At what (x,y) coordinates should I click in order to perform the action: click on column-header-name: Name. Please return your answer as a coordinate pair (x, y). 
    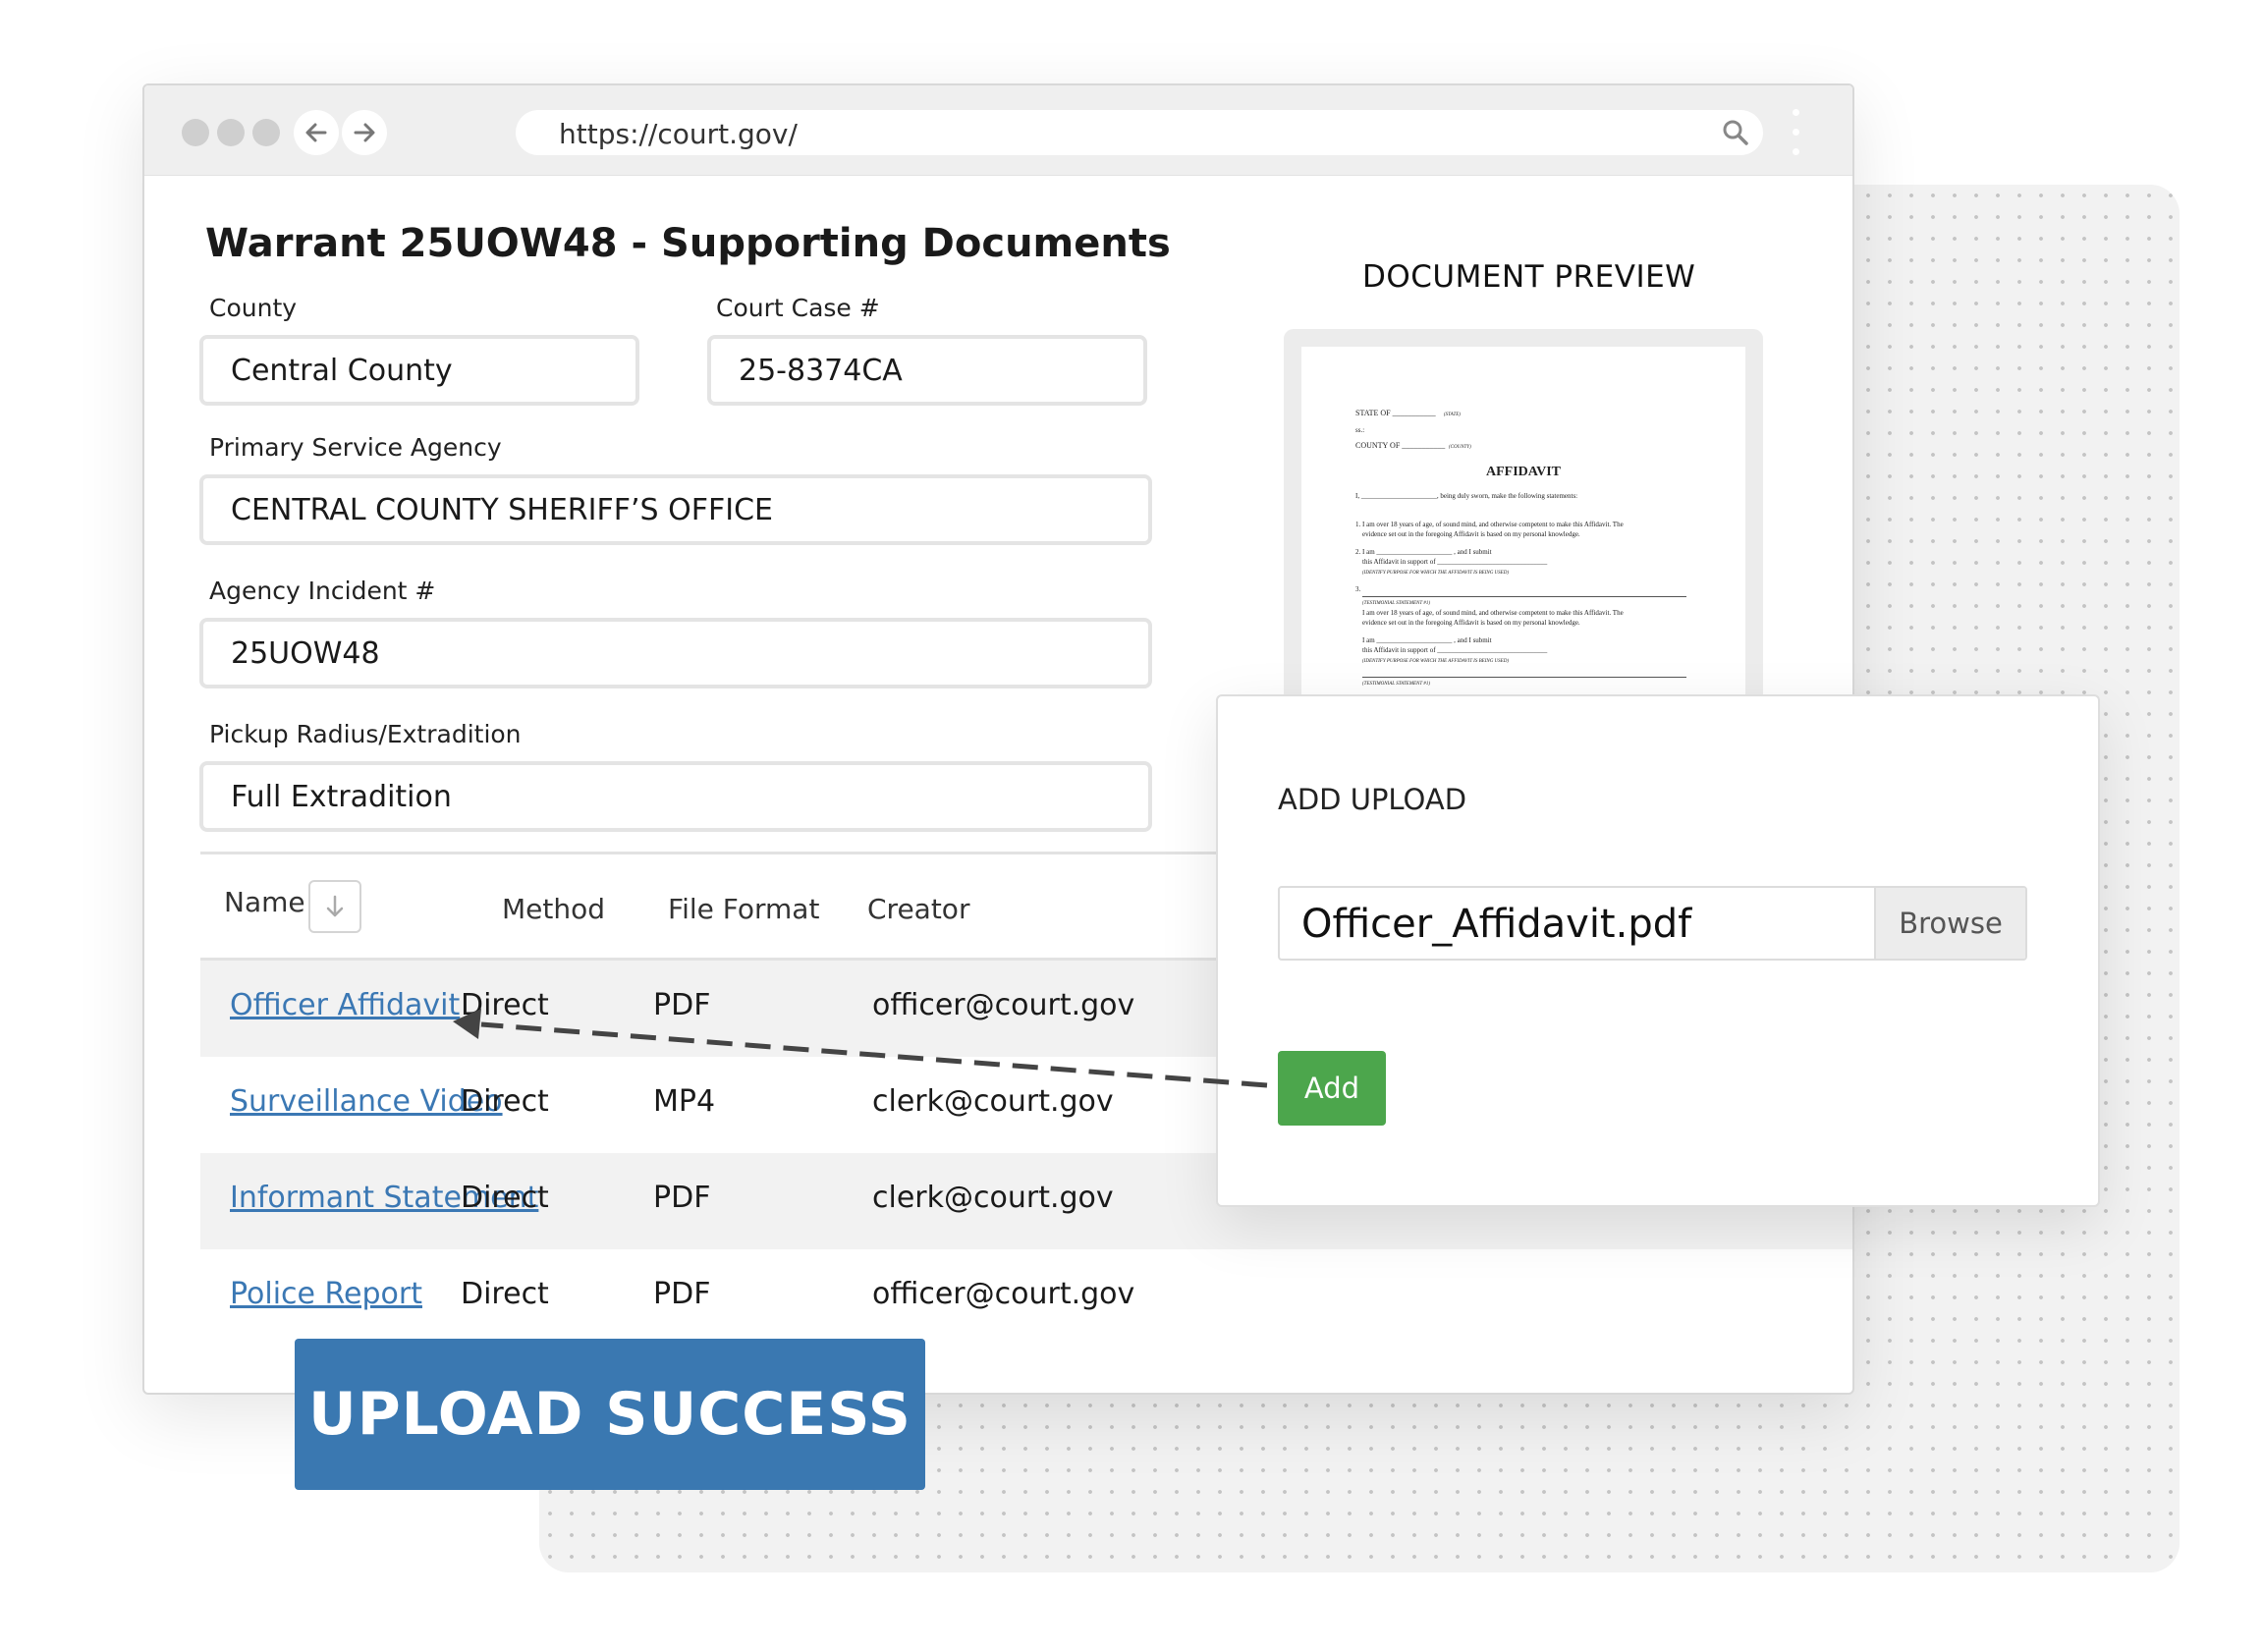
    Looking at the image, I should click on (264, 902).